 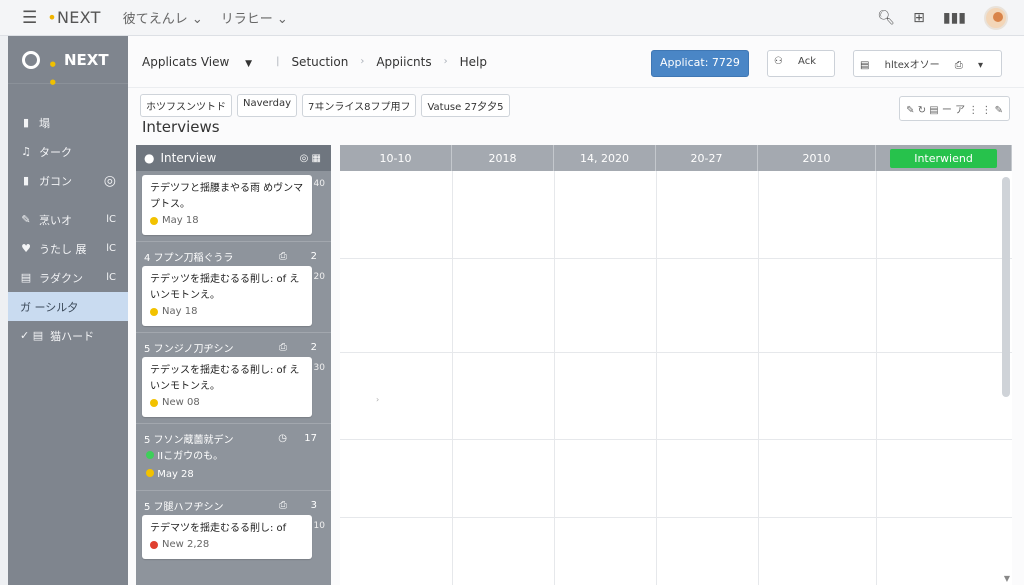 I want to click on header-actions: Applicat: 7729 ⚇ Ack ▤ hltexオソー ⎙ ▾, so click(x=832, y=63).